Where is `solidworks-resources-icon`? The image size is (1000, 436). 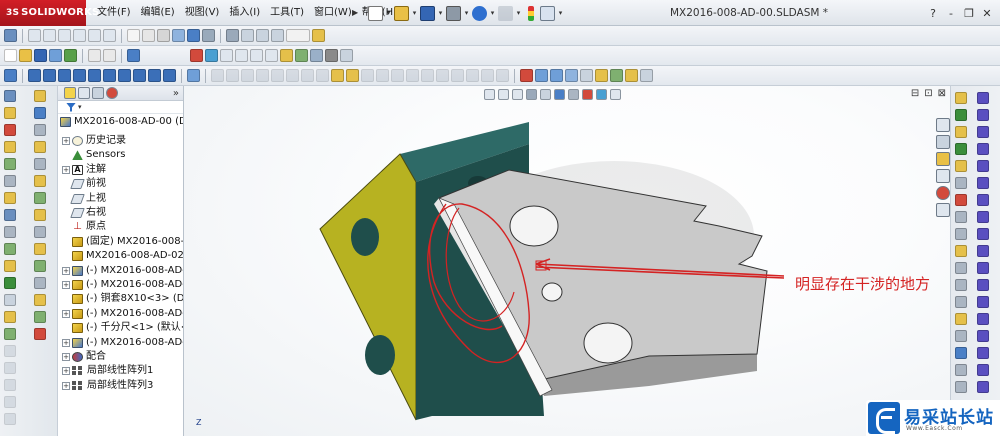 solidworks-resources-icon is located at coordinates (943, 125).